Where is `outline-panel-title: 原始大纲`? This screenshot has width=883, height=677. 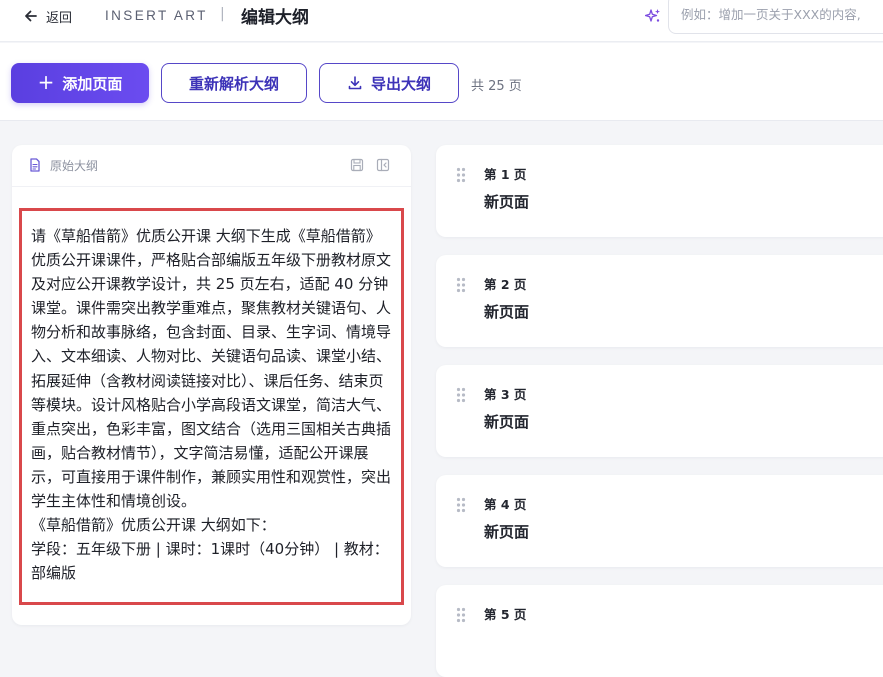 outline-panel-title: 原始大纲 is located at coordinates (74, 166).